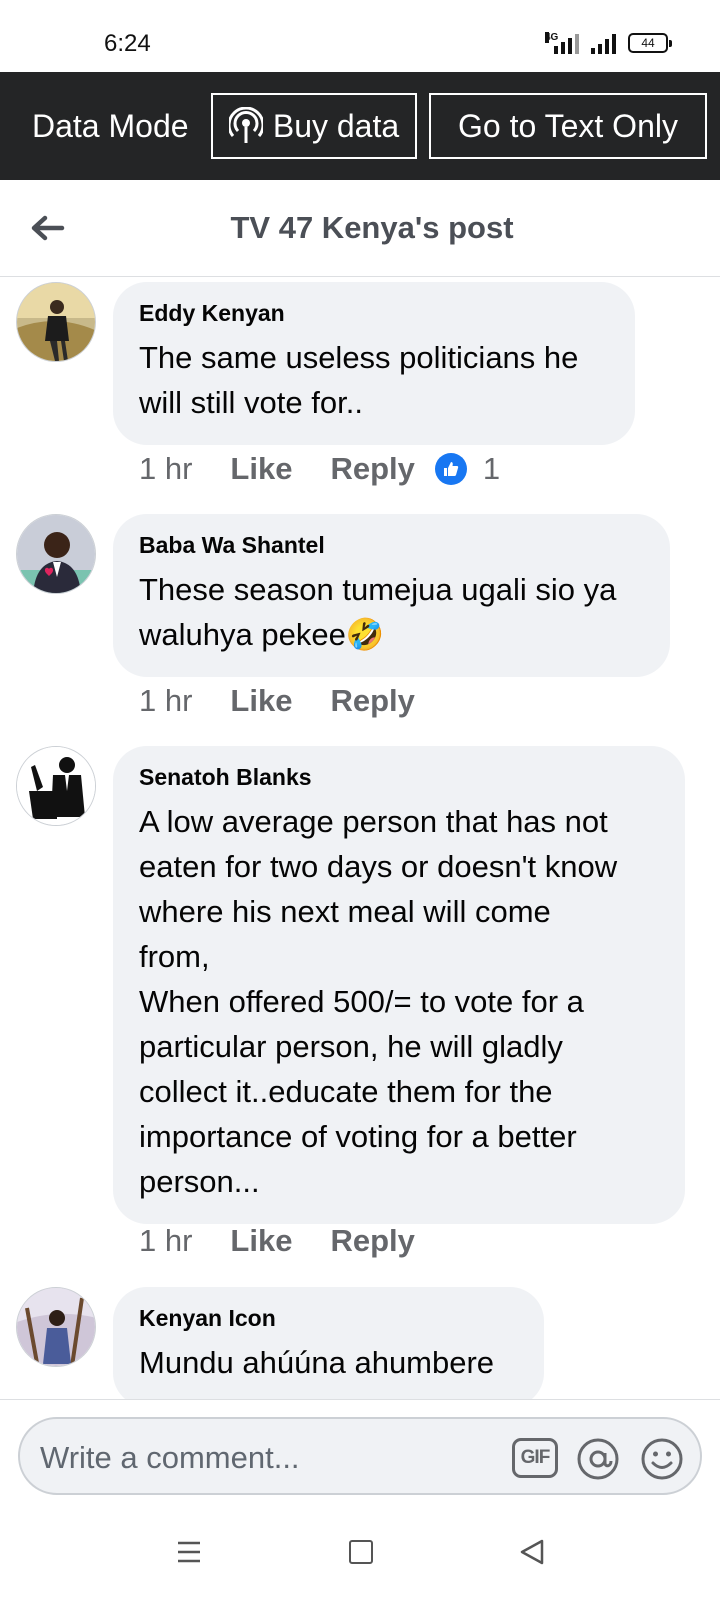  I want to click on page-title: TV 47 Kenya's post, so click(372, 227).